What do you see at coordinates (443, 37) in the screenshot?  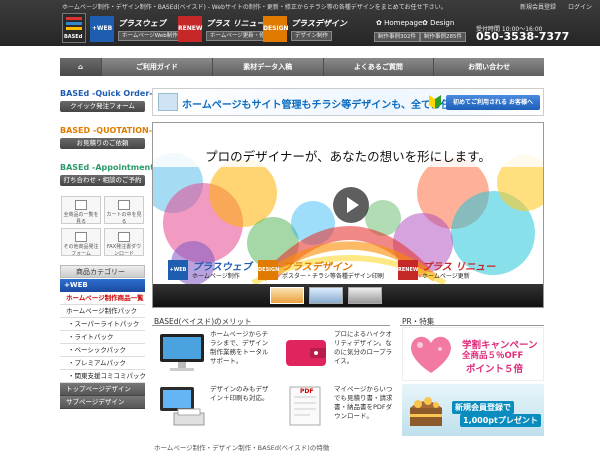 I see `design-count-badge: 制作事例285件` at bounding box center [443, 37].